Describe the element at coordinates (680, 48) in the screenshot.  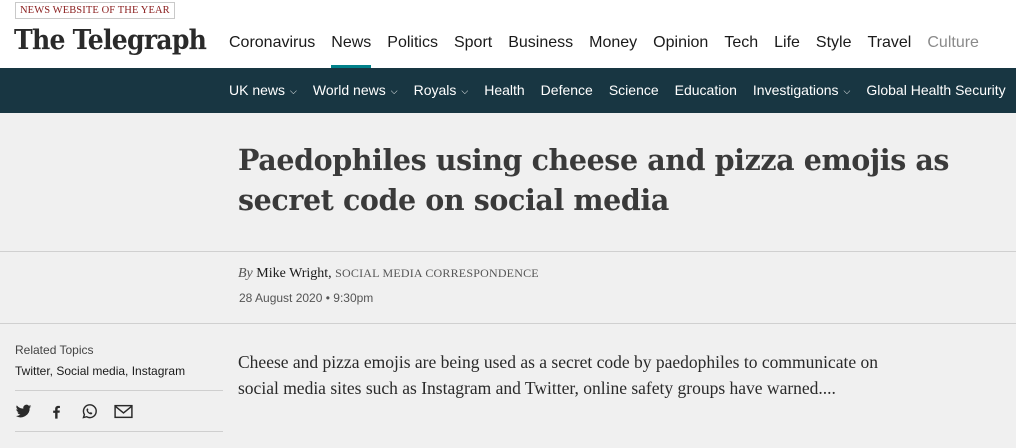
I see `nav-item-opinion: Opinion` at that location.